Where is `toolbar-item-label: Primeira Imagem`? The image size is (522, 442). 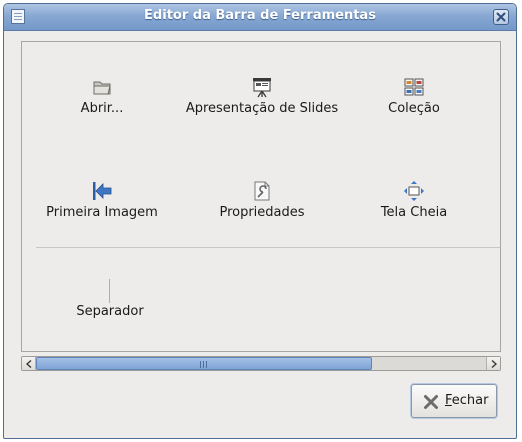 toolbar-item-label: Primeira Imagem is located at coordinates (102, 212).